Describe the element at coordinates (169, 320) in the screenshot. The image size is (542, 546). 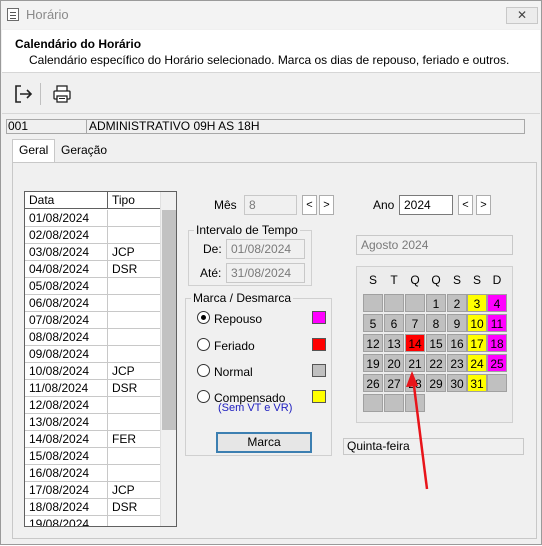
I see `scrollbar-thumb` at that location.